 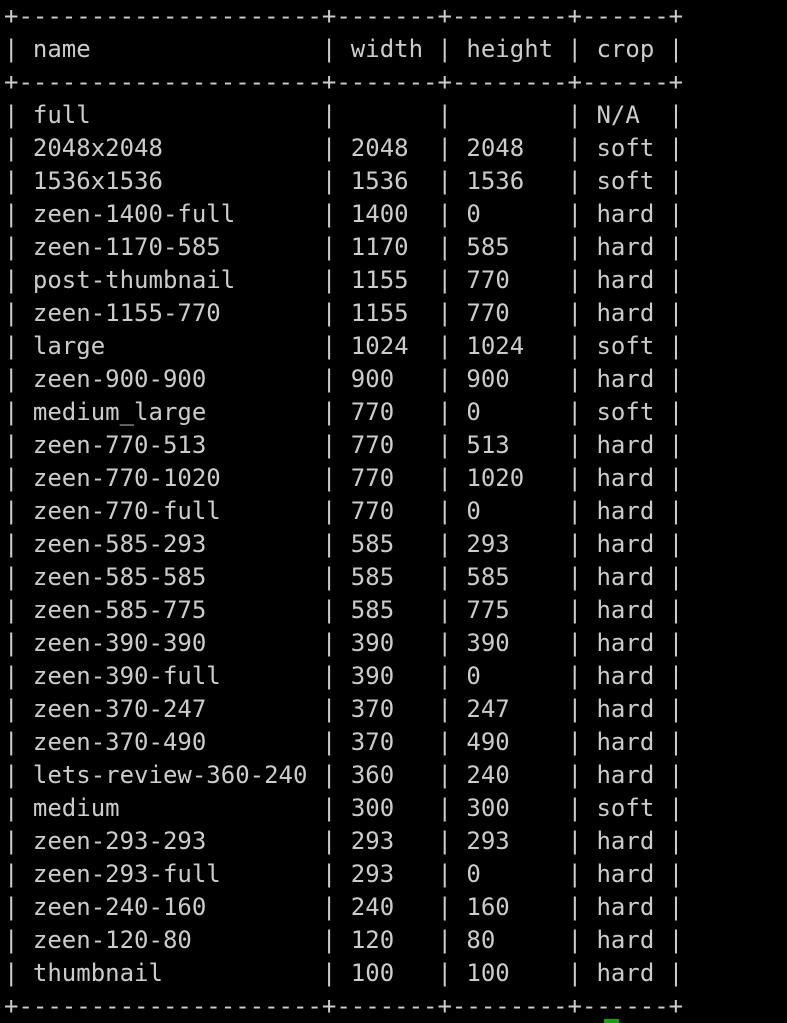 I want to click on table-cell-width: 360, so click(x=372, y=775).